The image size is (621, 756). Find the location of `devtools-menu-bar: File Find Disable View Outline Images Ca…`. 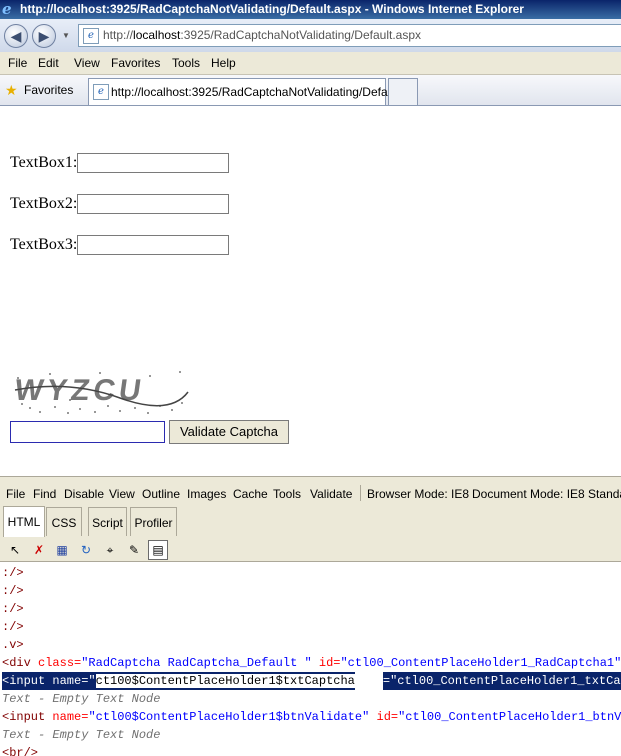

devtools-menu-bar: File Find Disable View Outline Images Ca… is located at coordinates (310, 493).